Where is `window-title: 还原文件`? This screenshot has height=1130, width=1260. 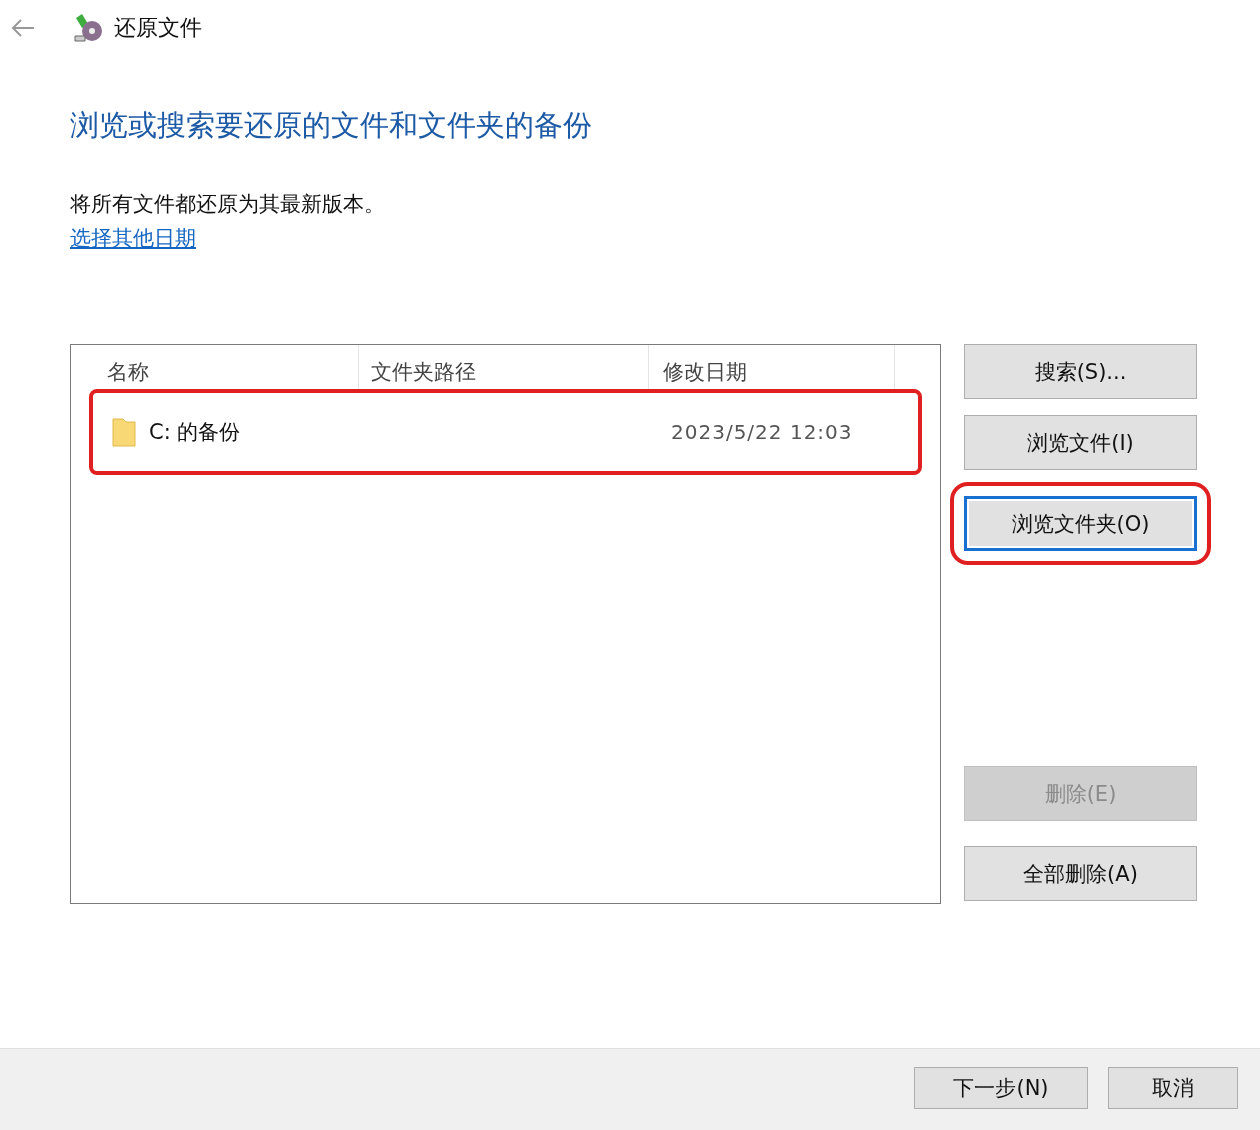 window-title: 还原文件 is located at coordinates (158, 28).